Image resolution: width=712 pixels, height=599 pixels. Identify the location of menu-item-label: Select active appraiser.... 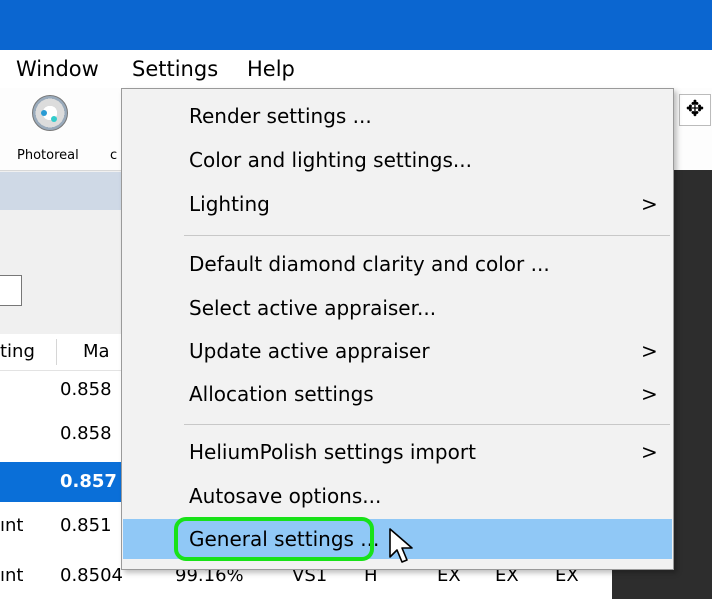
(313, 308).